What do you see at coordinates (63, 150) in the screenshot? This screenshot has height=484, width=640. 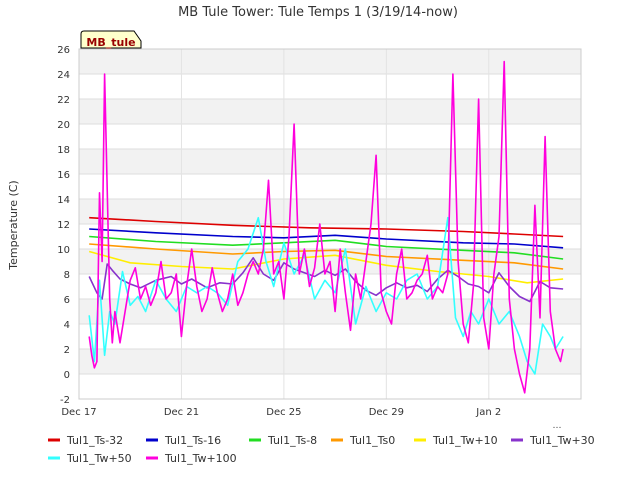 I see `y-tick-label: 18` at bounding box center [63, 150].